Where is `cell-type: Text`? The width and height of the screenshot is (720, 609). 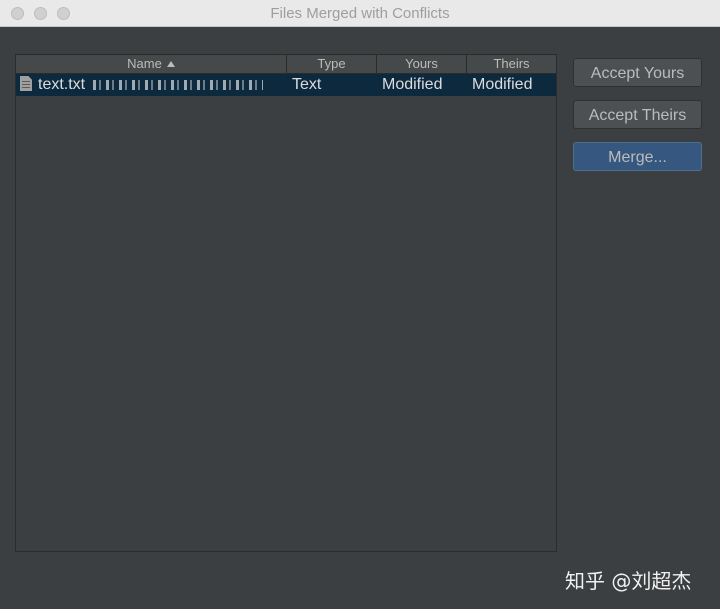 cell-type: Text is located at coordinates (307, 84).